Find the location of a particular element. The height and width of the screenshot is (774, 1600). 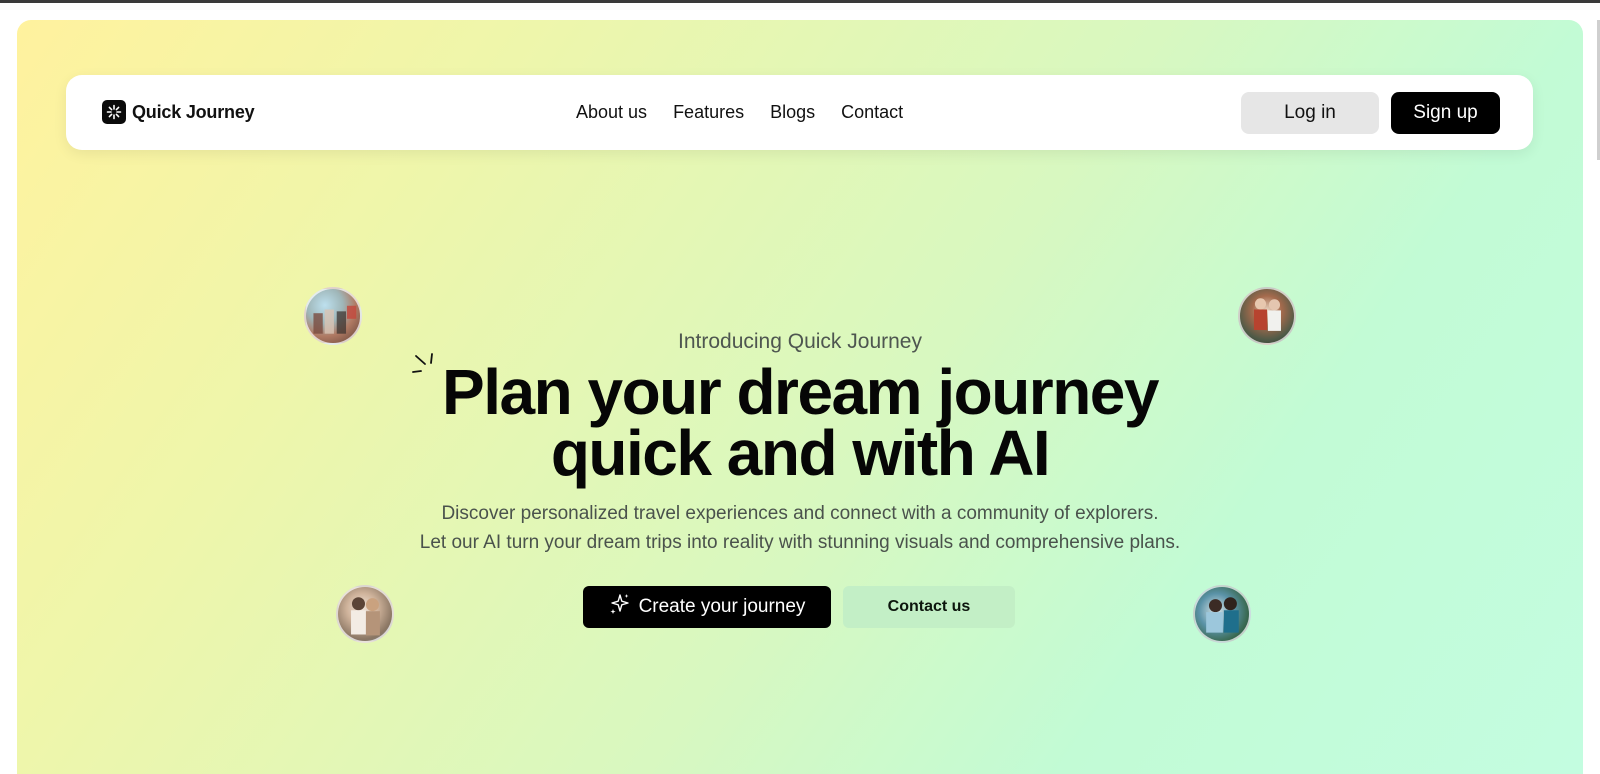

contact-us-button: Contact us is located at coordinates (929, 607).